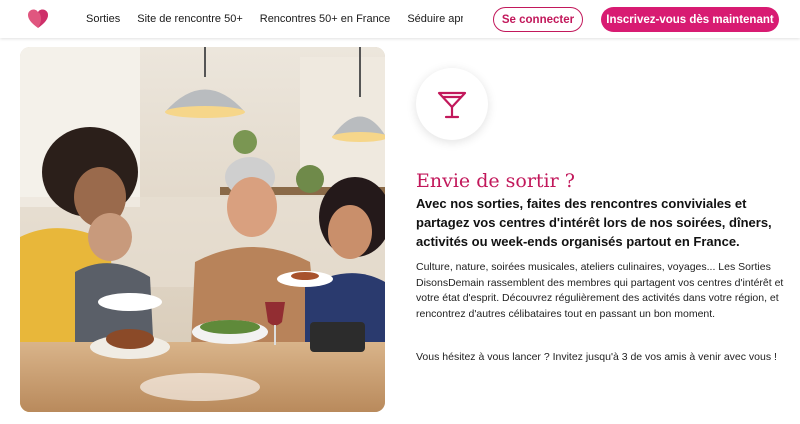  What do you see at coordinates (538, 19) in the screenshot?
I see `login-button: Se connecter` at bounding box center [538, 19].